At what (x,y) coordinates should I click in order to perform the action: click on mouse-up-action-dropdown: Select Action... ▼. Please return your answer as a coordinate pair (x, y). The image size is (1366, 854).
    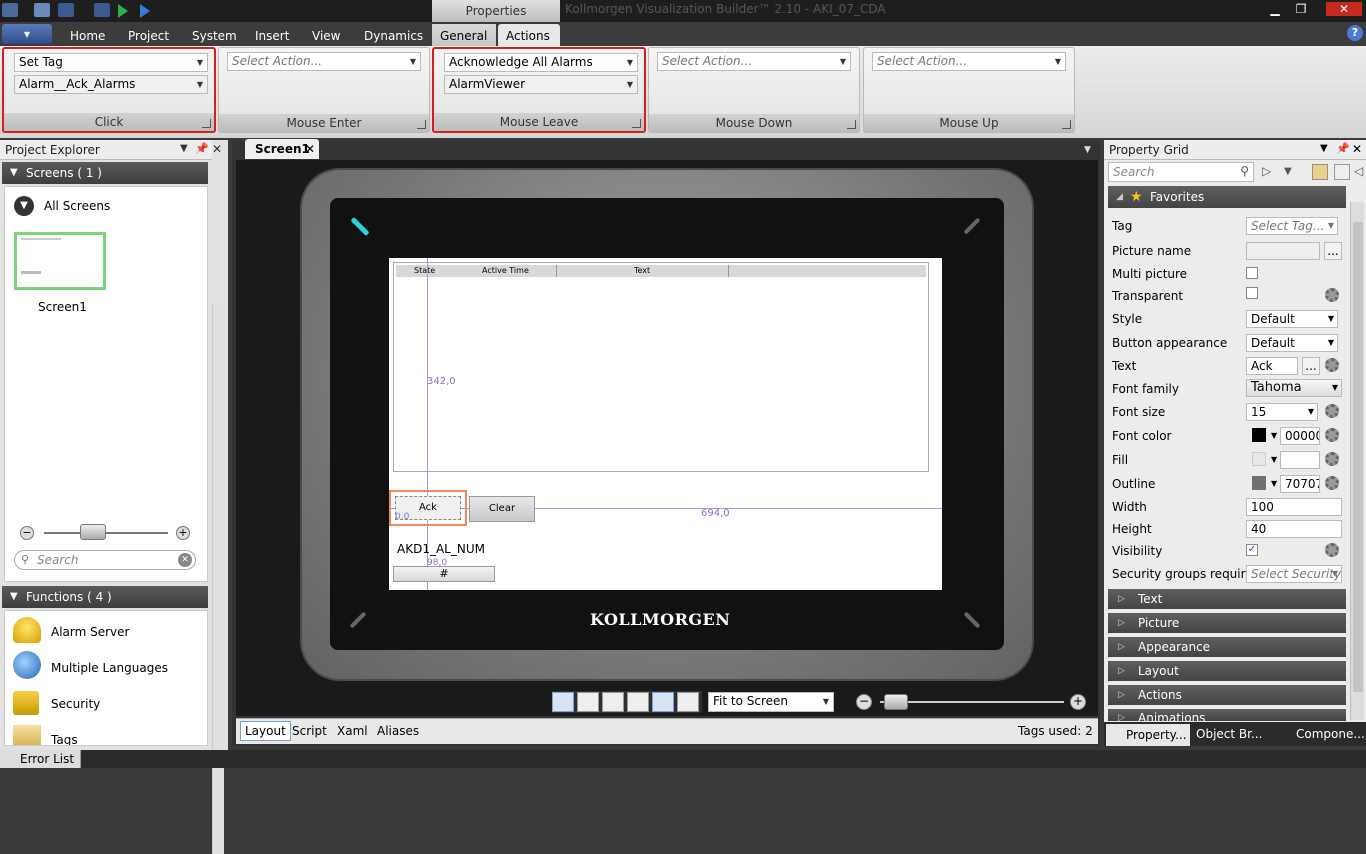
    Looking at the image, I should click on (969, 61).